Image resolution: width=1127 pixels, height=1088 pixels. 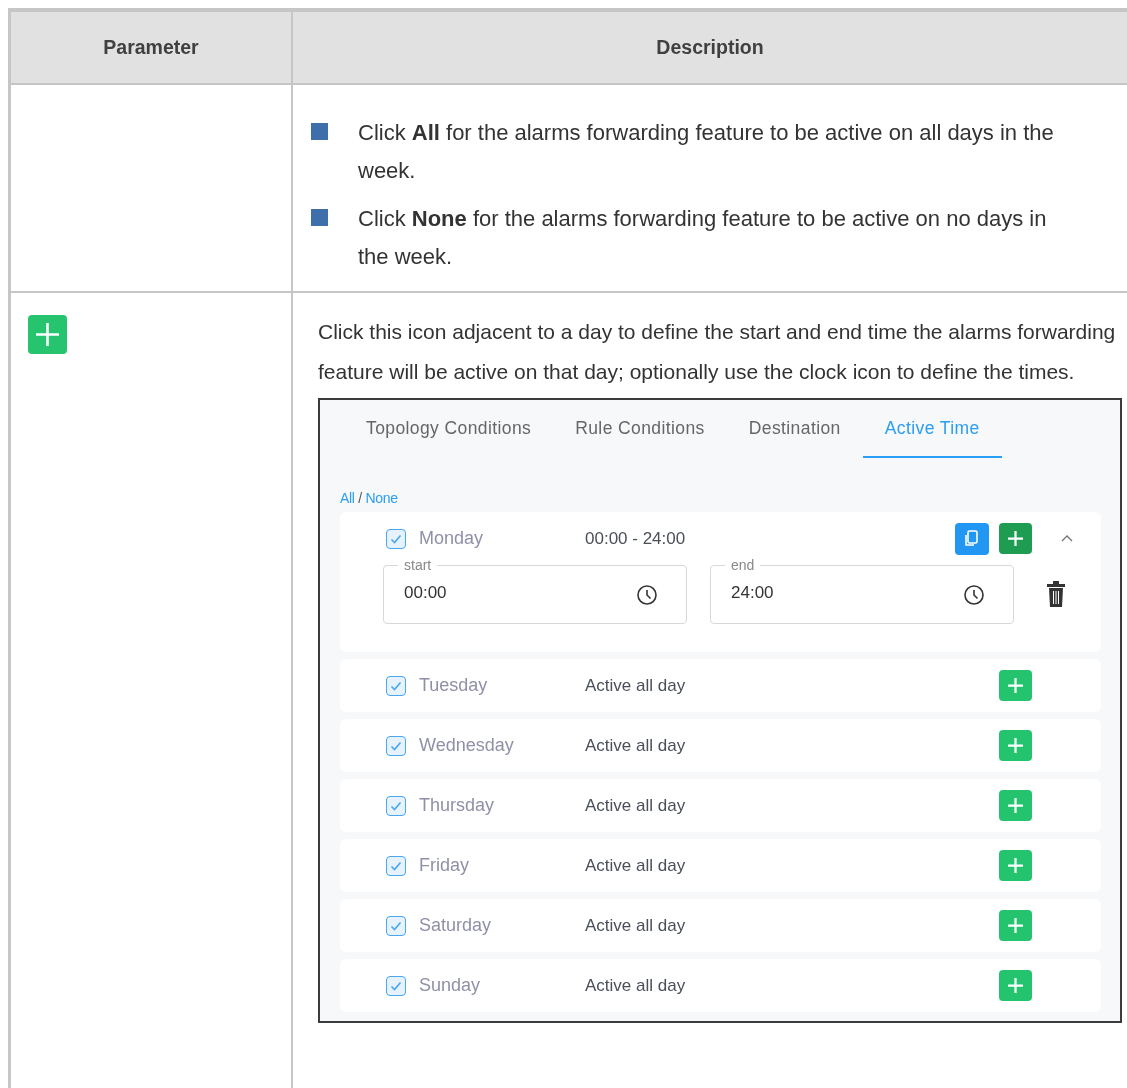 What do you see at coordinates (450, 985) in the screenshot?
I see `day-name: Sunday` at bounding box center [450, 985].